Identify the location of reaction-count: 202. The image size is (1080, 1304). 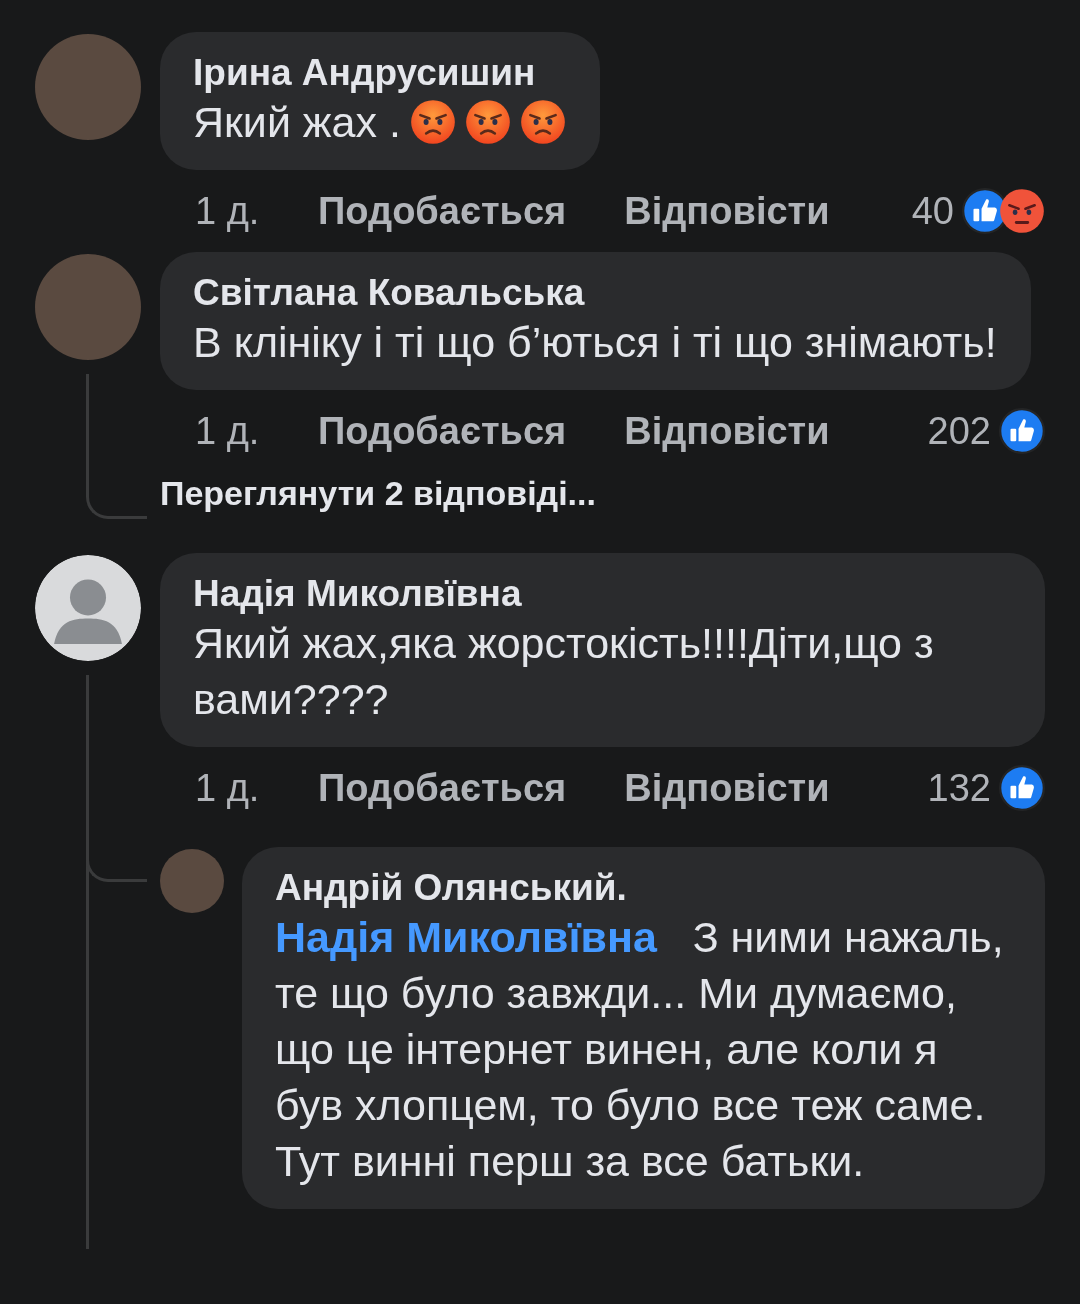
(959, 431).